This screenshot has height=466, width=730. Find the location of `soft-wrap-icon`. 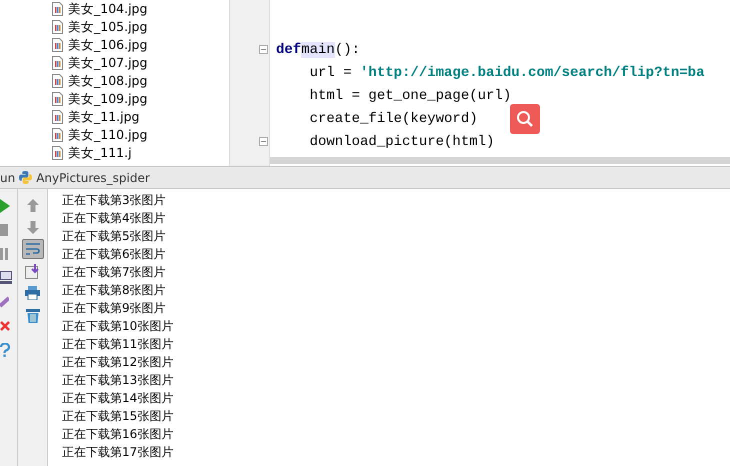

soft-wrap-icon is located at coordinates (32, 249).